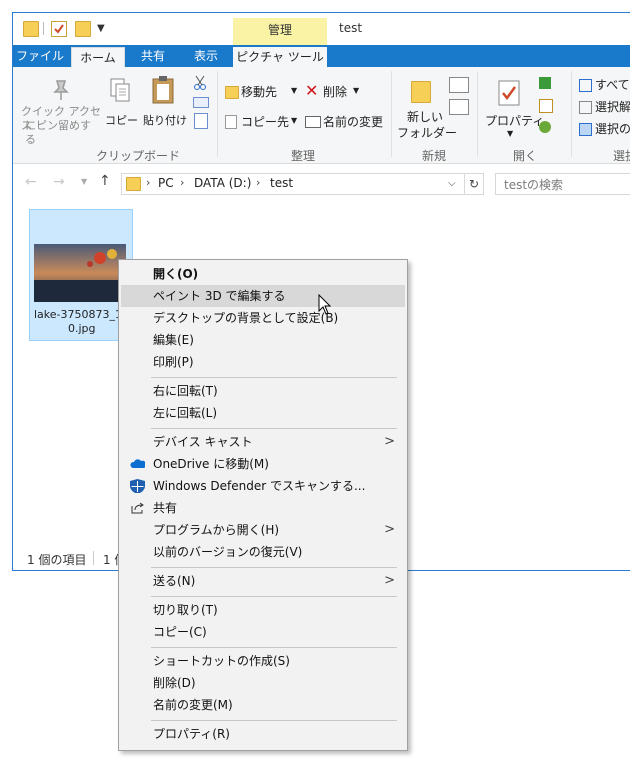 The width and height of the screenshot is (630, 762). What do you see at coordinates (263, 610) in the screenshot?
I see `menu-item-cut: 切り取り(T)` at bounding box center [263, 610].